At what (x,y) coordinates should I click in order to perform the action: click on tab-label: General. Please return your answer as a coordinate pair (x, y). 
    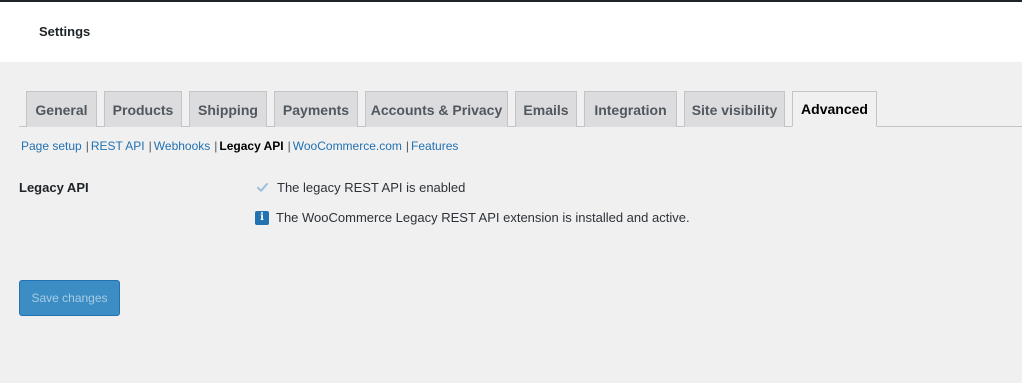
    Looking at the image, I should click on (61, 109).